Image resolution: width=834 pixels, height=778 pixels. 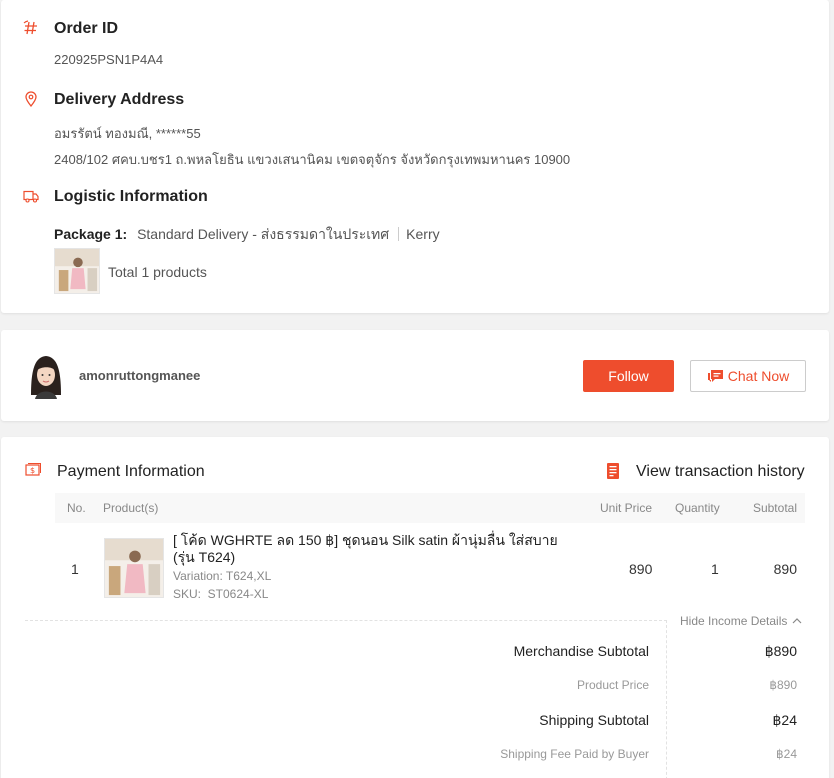 What do you see at coordinates (221, 594) in the screenshot?
I see `product-sku: SKU: ST0624-XL` at bounding box center [221, 594].